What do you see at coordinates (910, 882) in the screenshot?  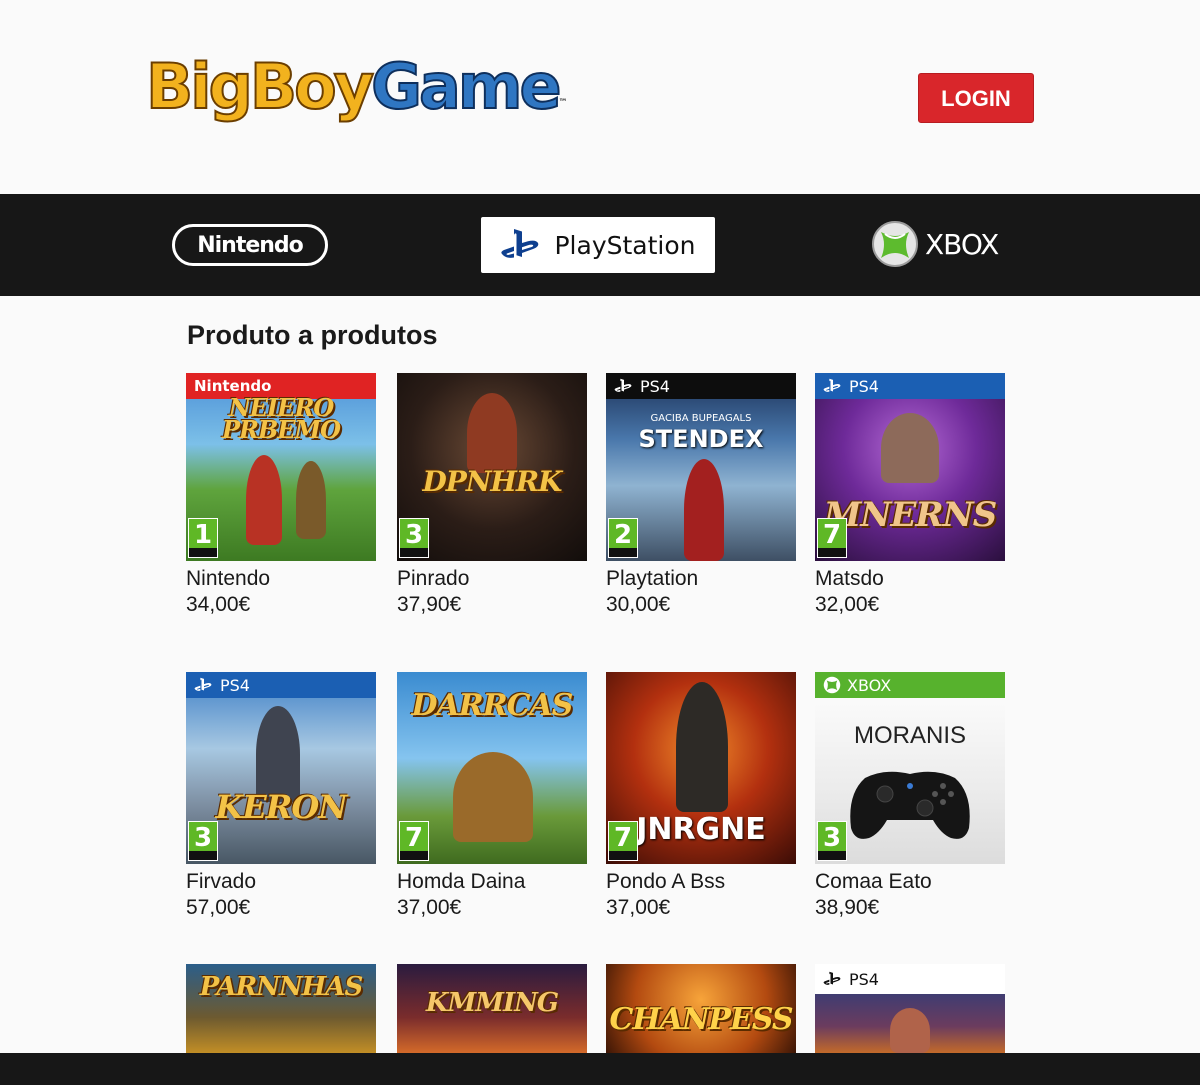 I see `product-name: Comaa Eato` at bounding box center [910, 882].